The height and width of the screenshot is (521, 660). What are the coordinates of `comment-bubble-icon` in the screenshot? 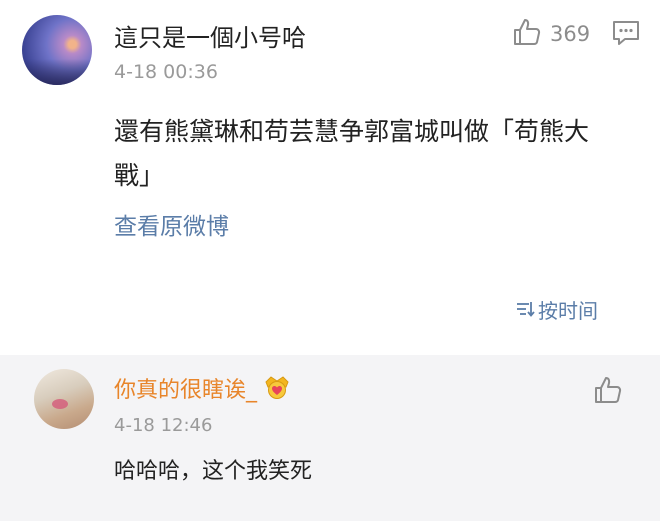 It's located at (626, 35).